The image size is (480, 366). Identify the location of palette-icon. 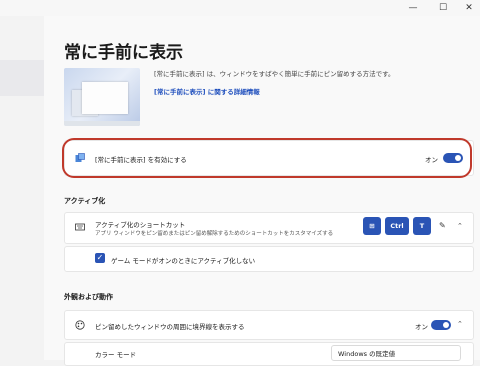
(80, 325).